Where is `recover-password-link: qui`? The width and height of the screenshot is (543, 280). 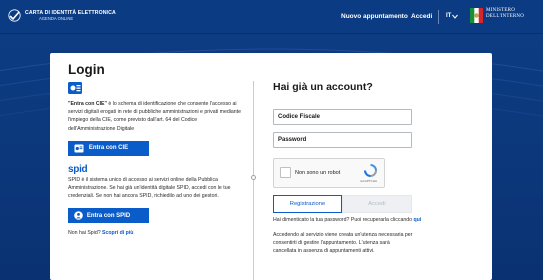 recover-password-link: qui is located at coordinates (417, 220).